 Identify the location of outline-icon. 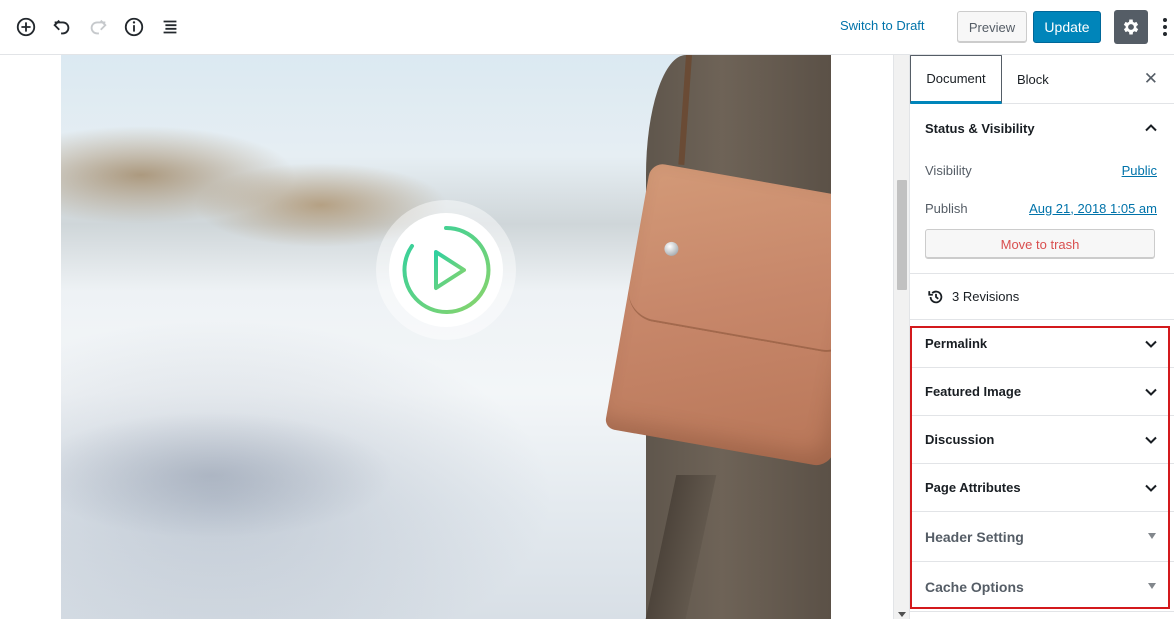
(170, 27).